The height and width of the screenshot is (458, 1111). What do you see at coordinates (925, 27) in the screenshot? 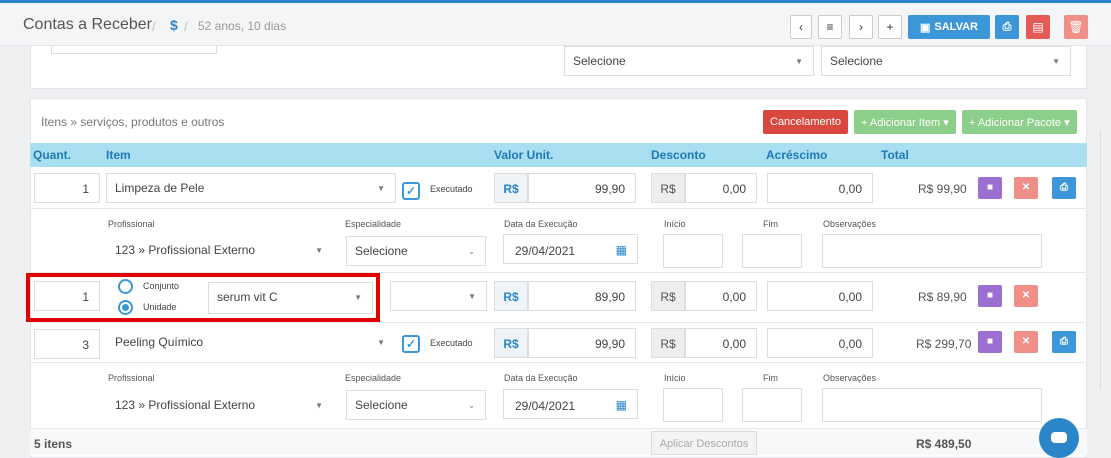
I see `save-icon: ▣` at bounding box center [925, 27].